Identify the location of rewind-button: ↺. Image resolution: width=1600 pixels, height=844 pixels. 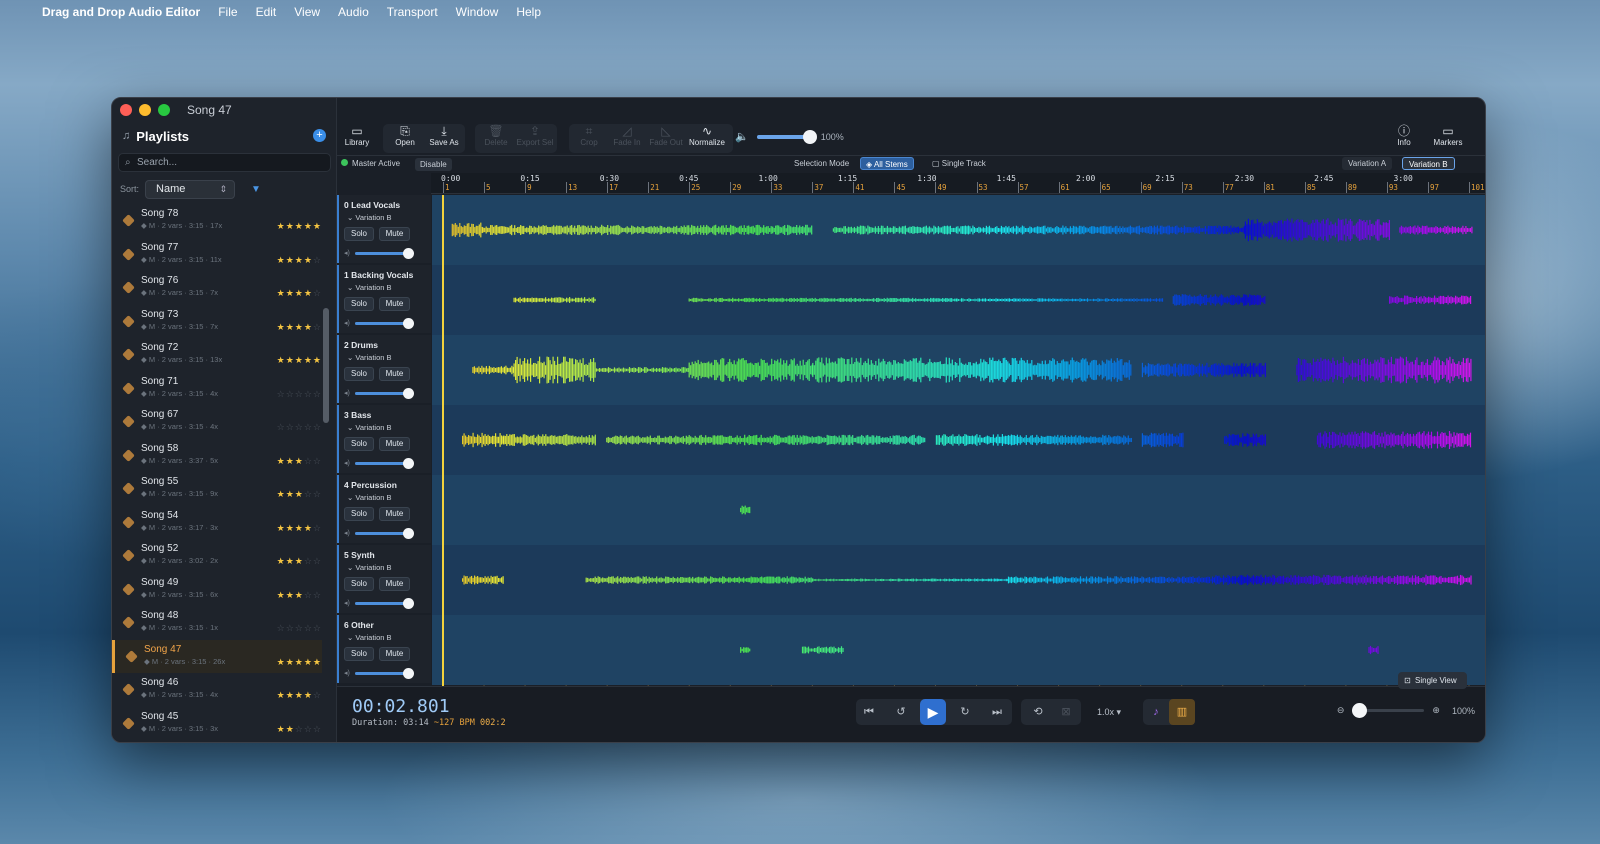
(901, 712).